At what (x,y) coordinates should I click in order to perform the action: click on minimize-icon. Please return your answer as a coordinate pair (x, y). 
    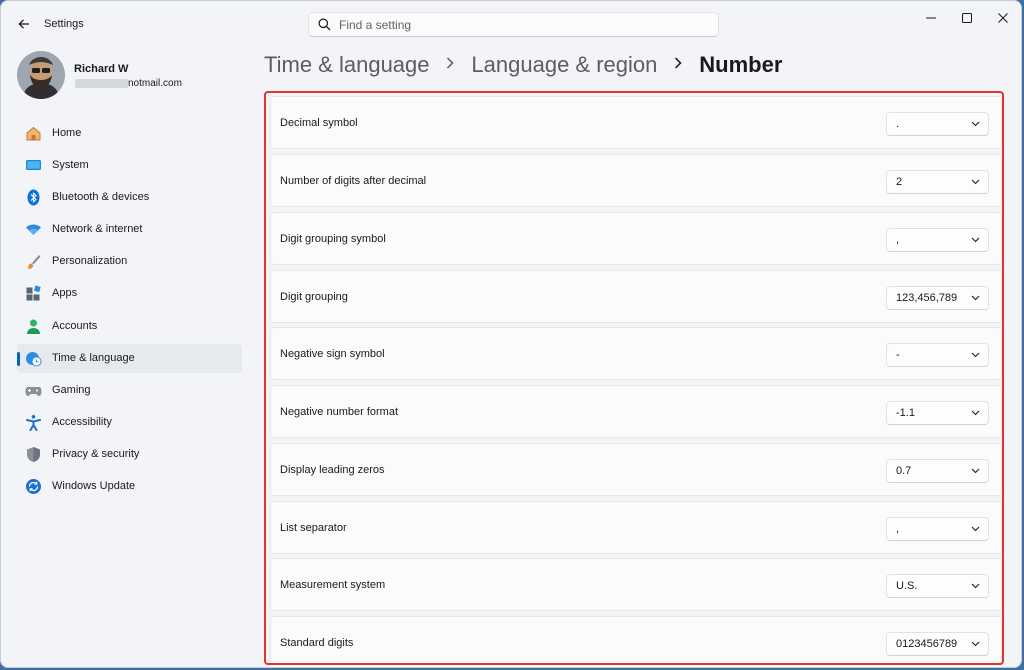
    Looking at the image, I should click on (931, 18).